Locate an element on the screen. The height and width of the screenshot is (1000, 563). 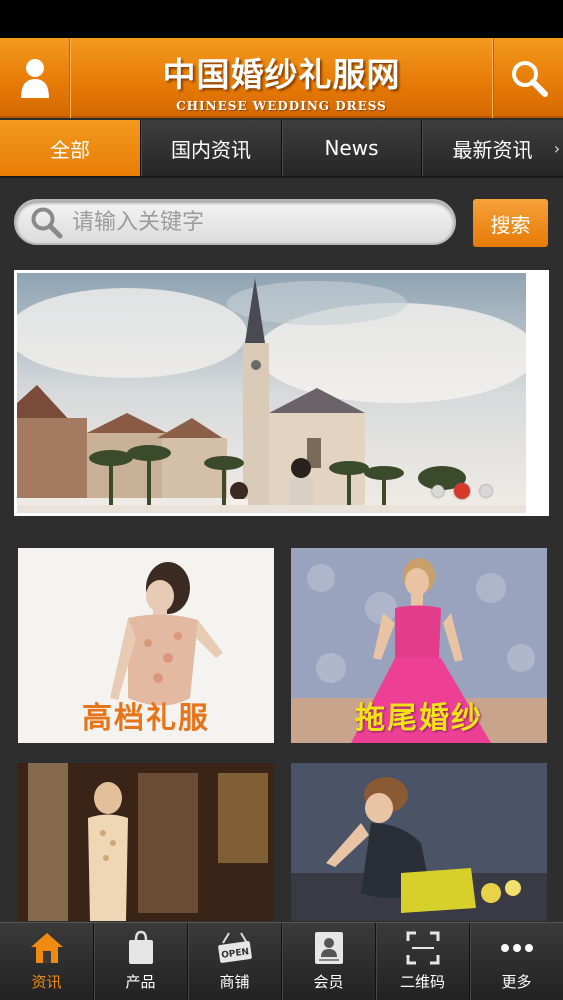
tab-latest-news: 最新资讯 is located at coordinates (492, 148).